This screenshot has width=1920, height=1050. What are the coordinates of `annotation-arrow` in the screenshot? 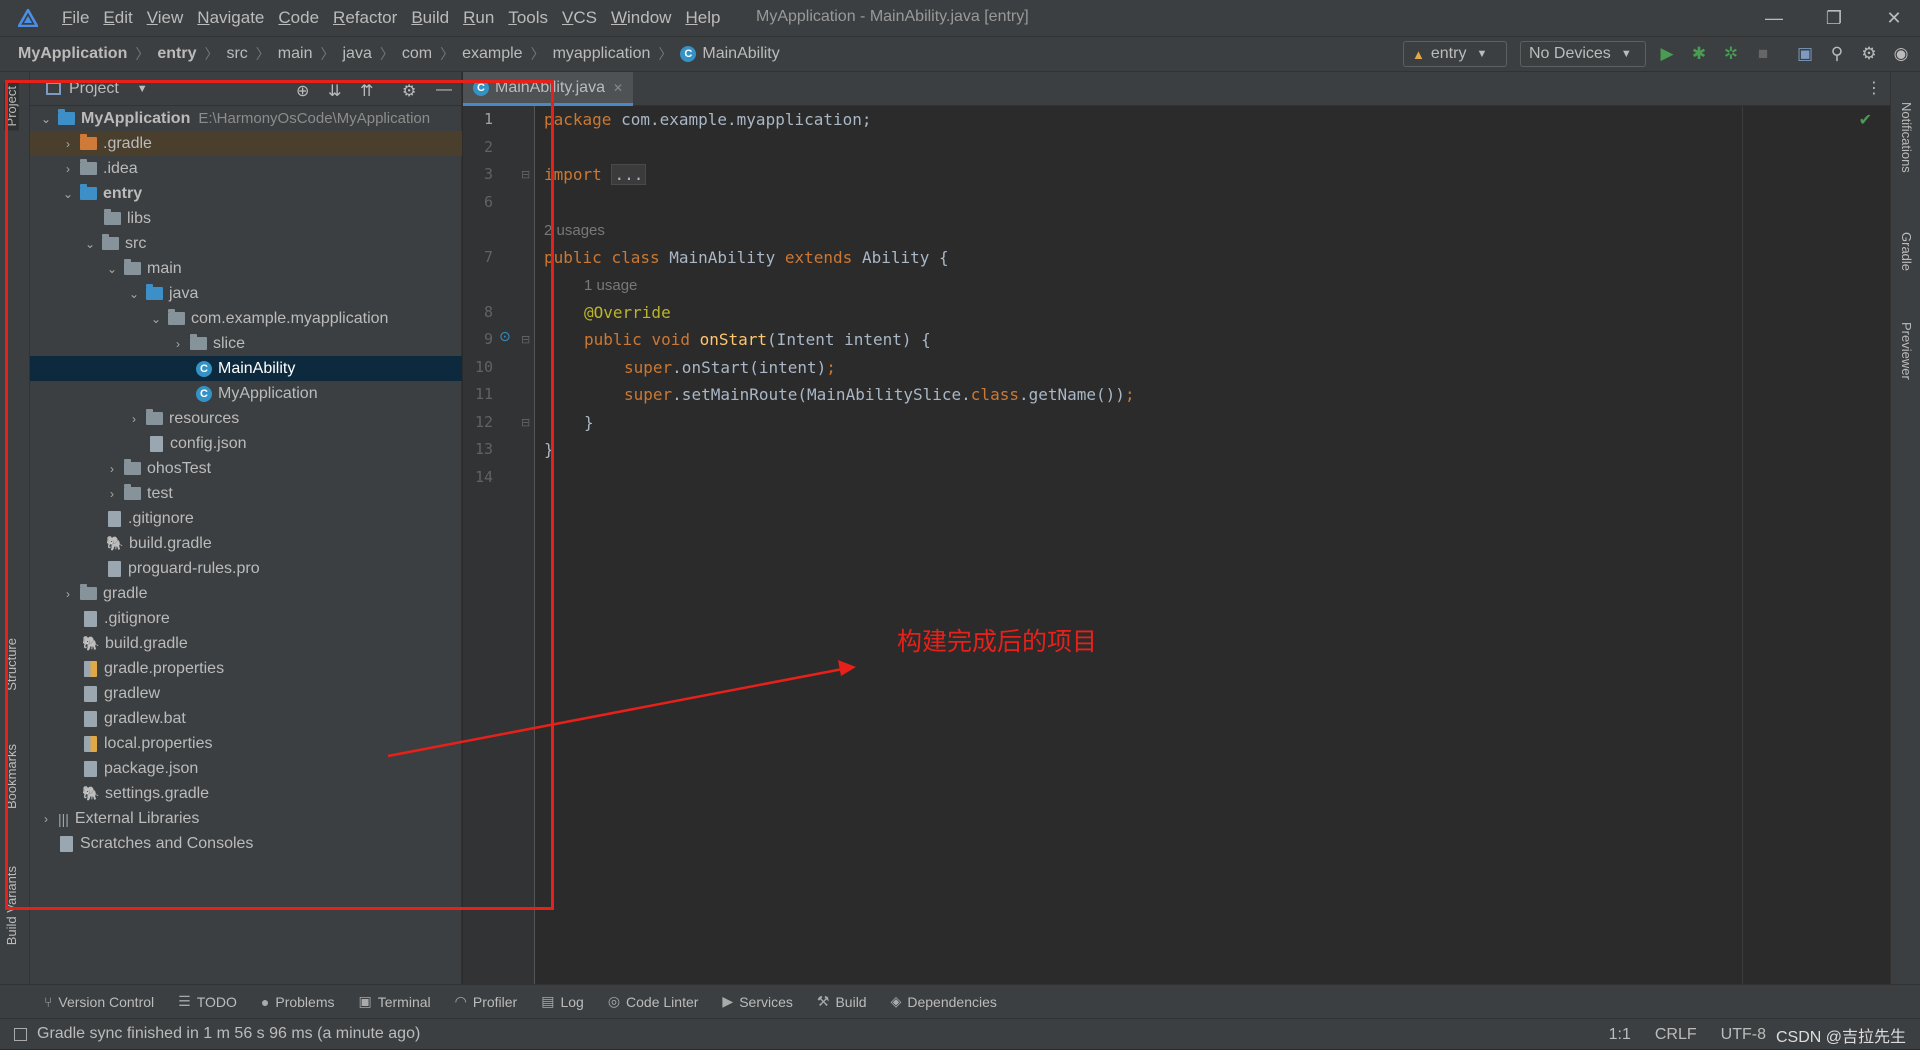 It's located at (621, 709).